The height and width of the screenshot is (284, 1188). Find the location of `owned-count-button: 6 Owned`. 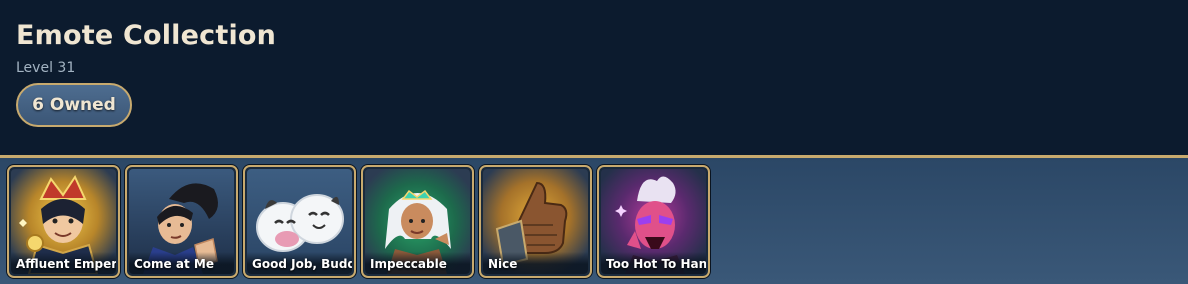

owned-count-button: 6 Owned is located at coordinates (74, 105).